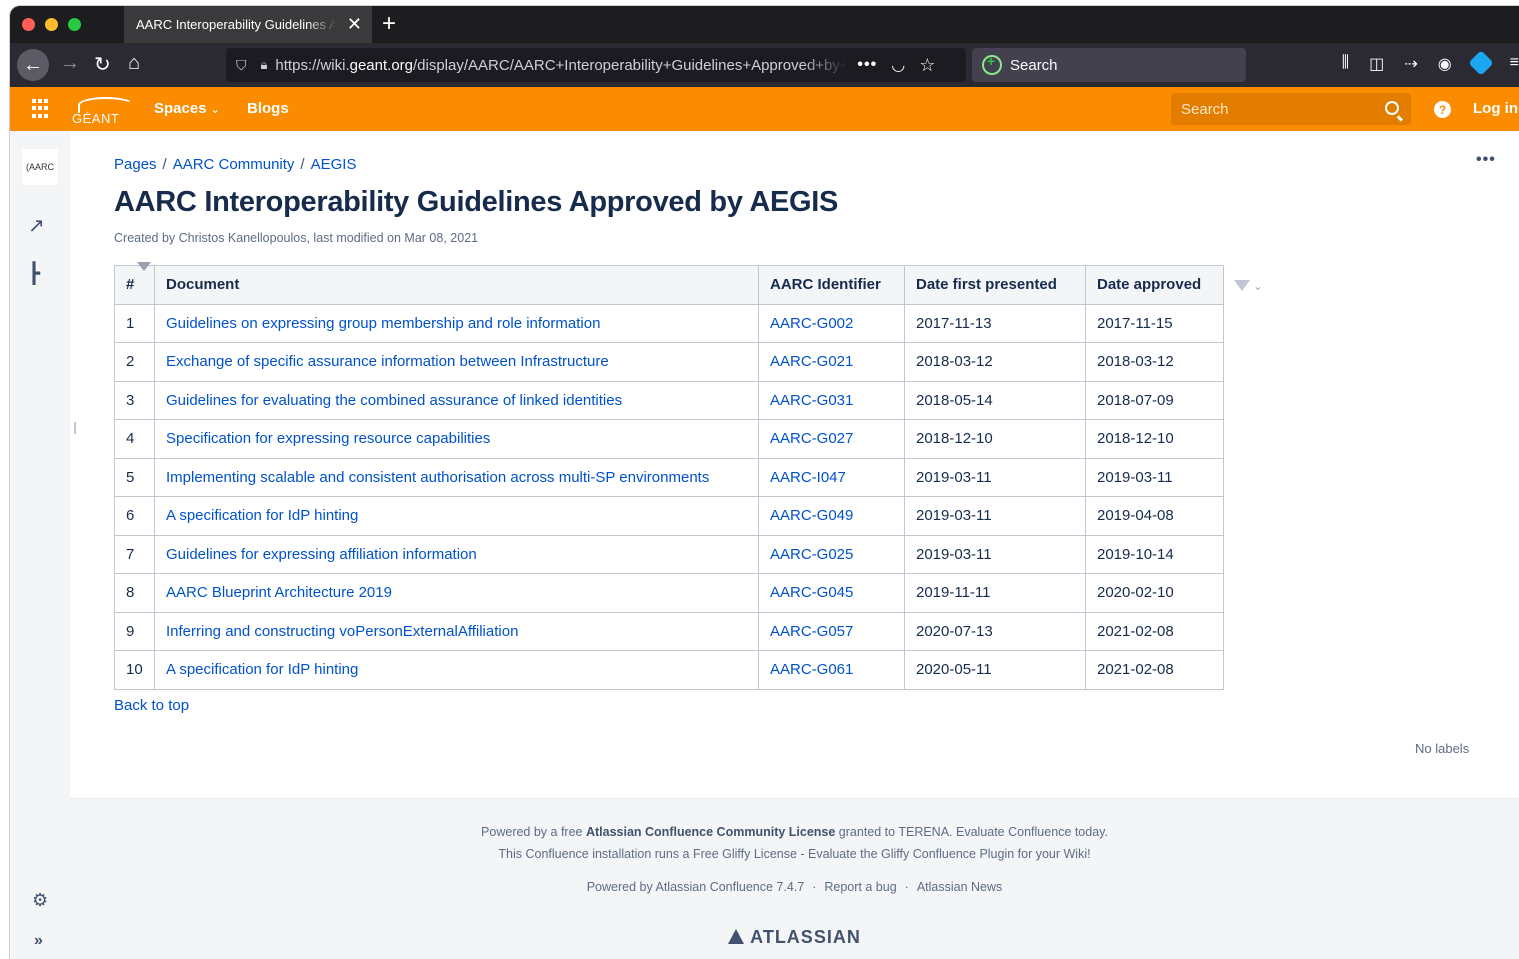  Describe the element at coordinates (75, 428) in the screenshot. I see `sidebar-resize-handle` at that location.